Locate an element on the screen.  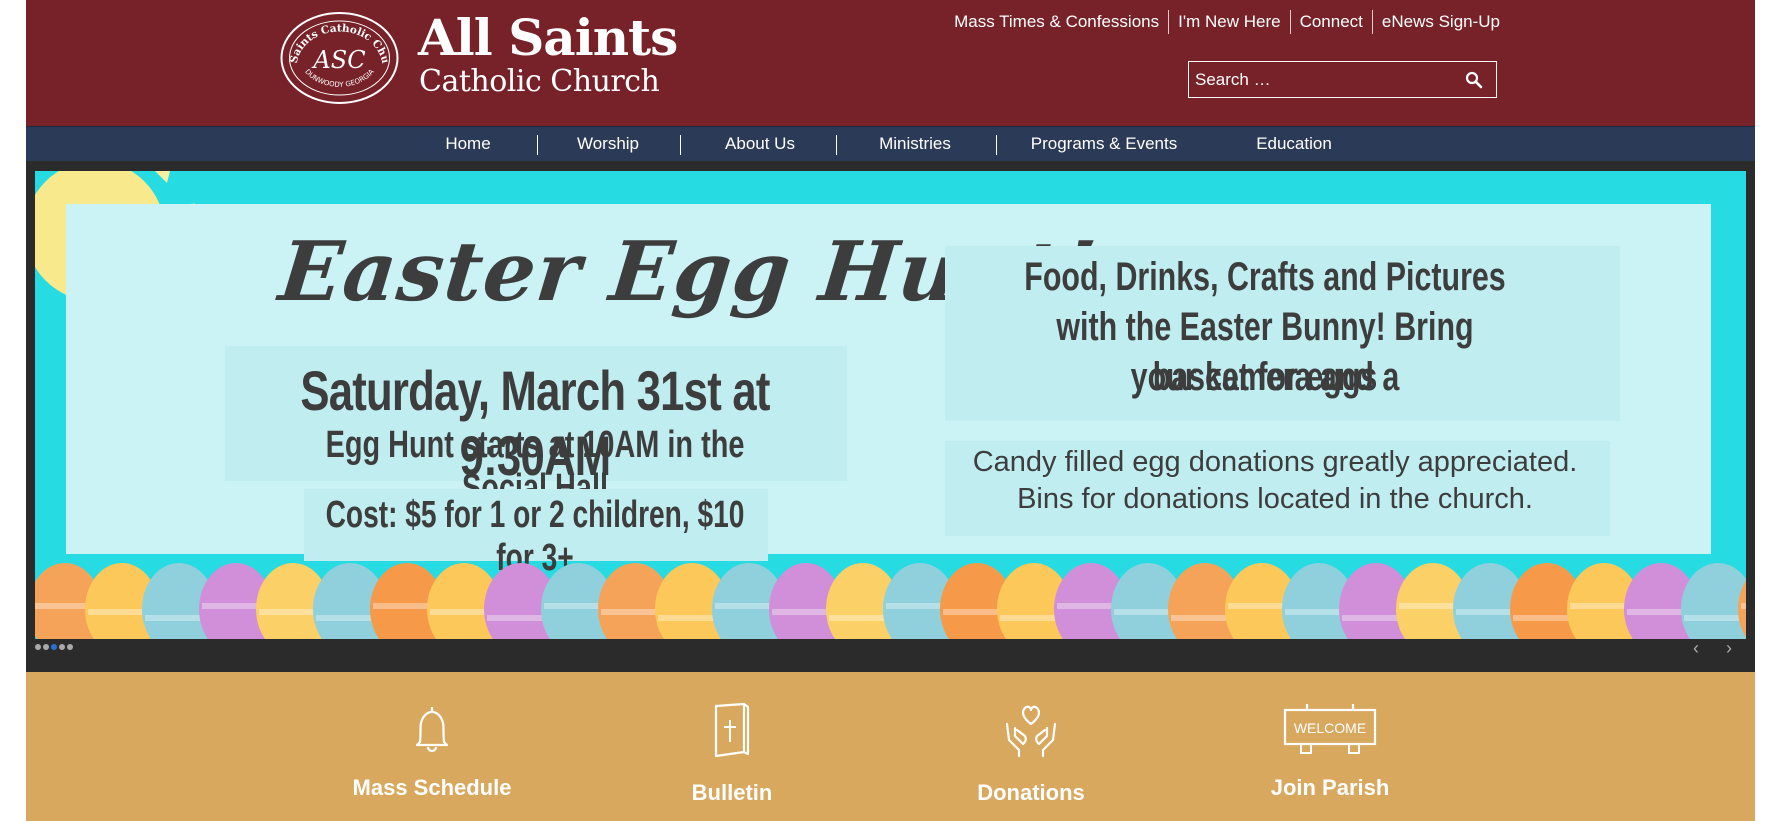
nav-worship: Worship is located at coordinates (608, 144).